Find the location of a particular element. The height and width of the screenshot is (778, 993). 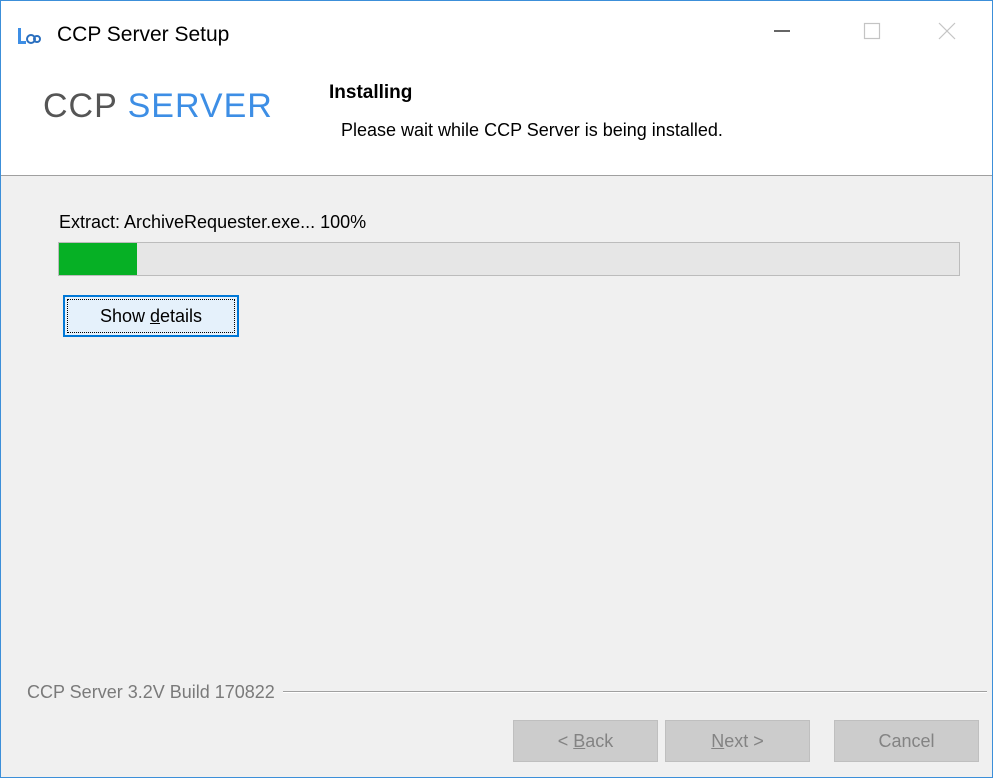

logo-server-text: SERVER is located at coordinates (200, 106).